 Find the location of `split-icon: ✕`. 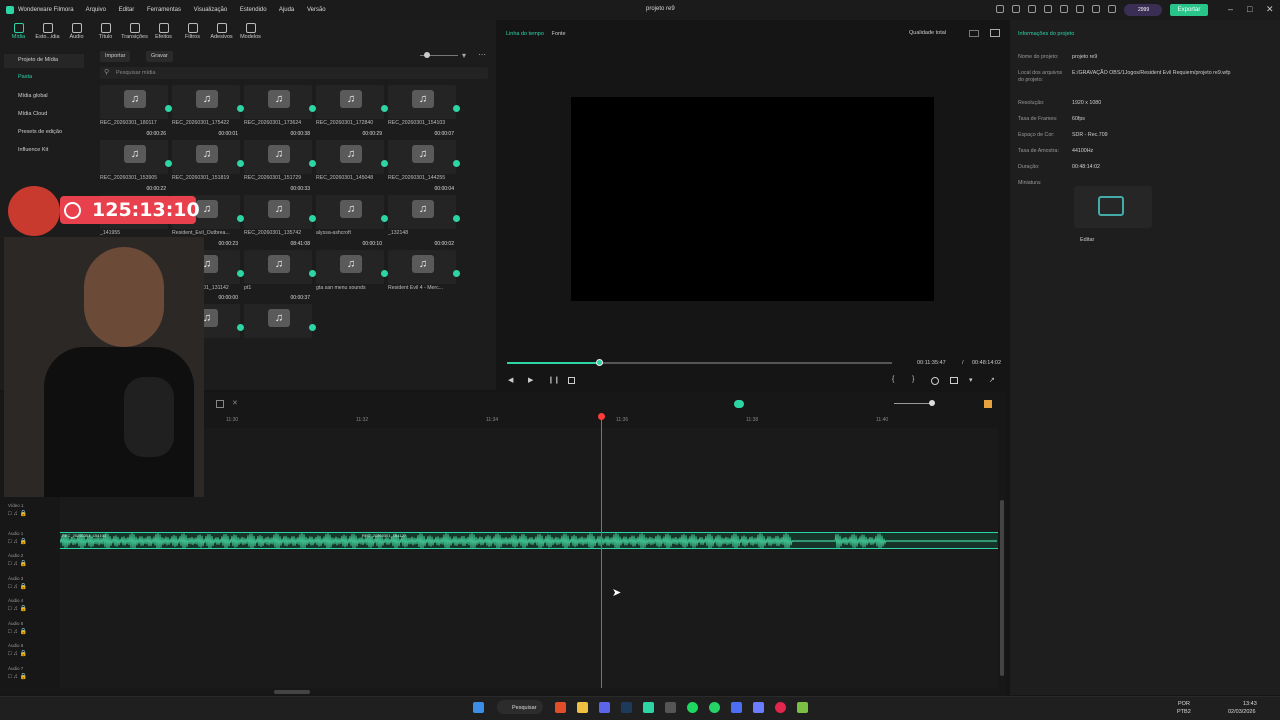

split-icon: ✕ is located at coordinates (235, 403).